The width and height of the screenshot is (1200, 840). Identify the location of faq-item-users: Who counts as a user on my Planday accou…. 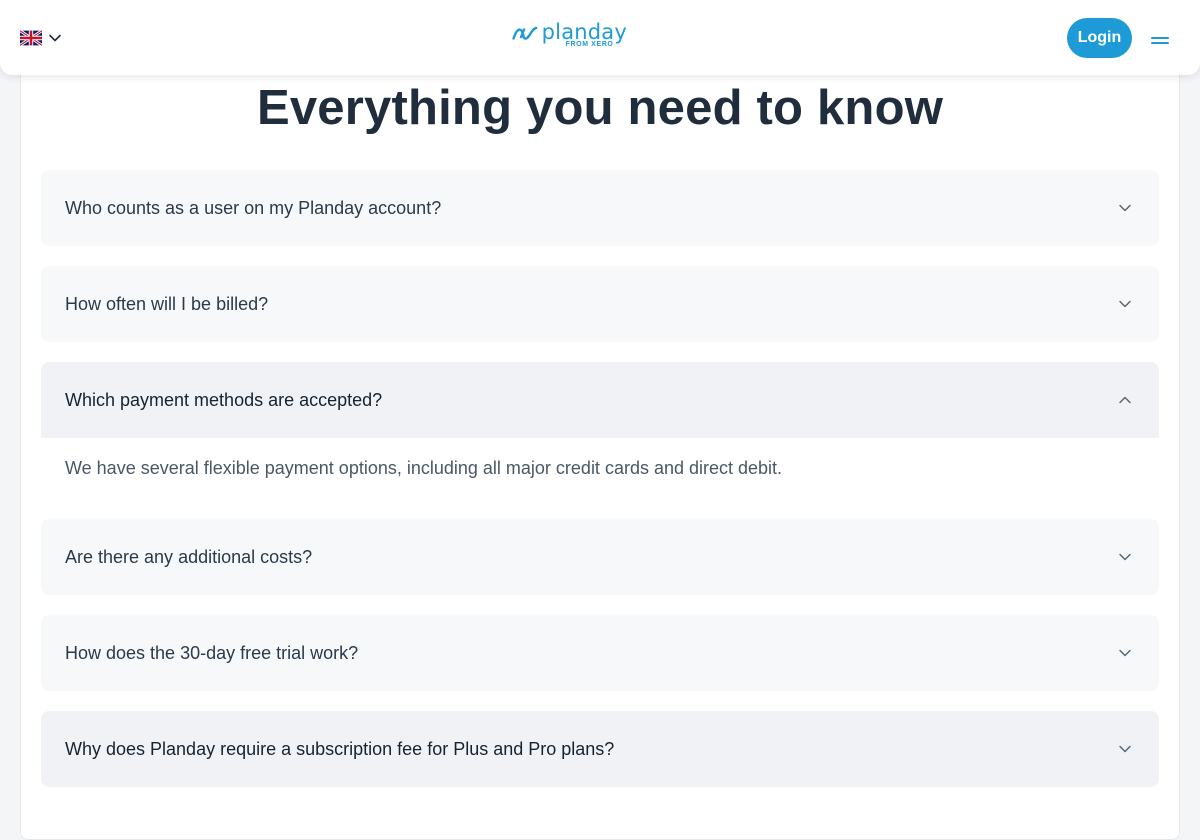
(600, 208).